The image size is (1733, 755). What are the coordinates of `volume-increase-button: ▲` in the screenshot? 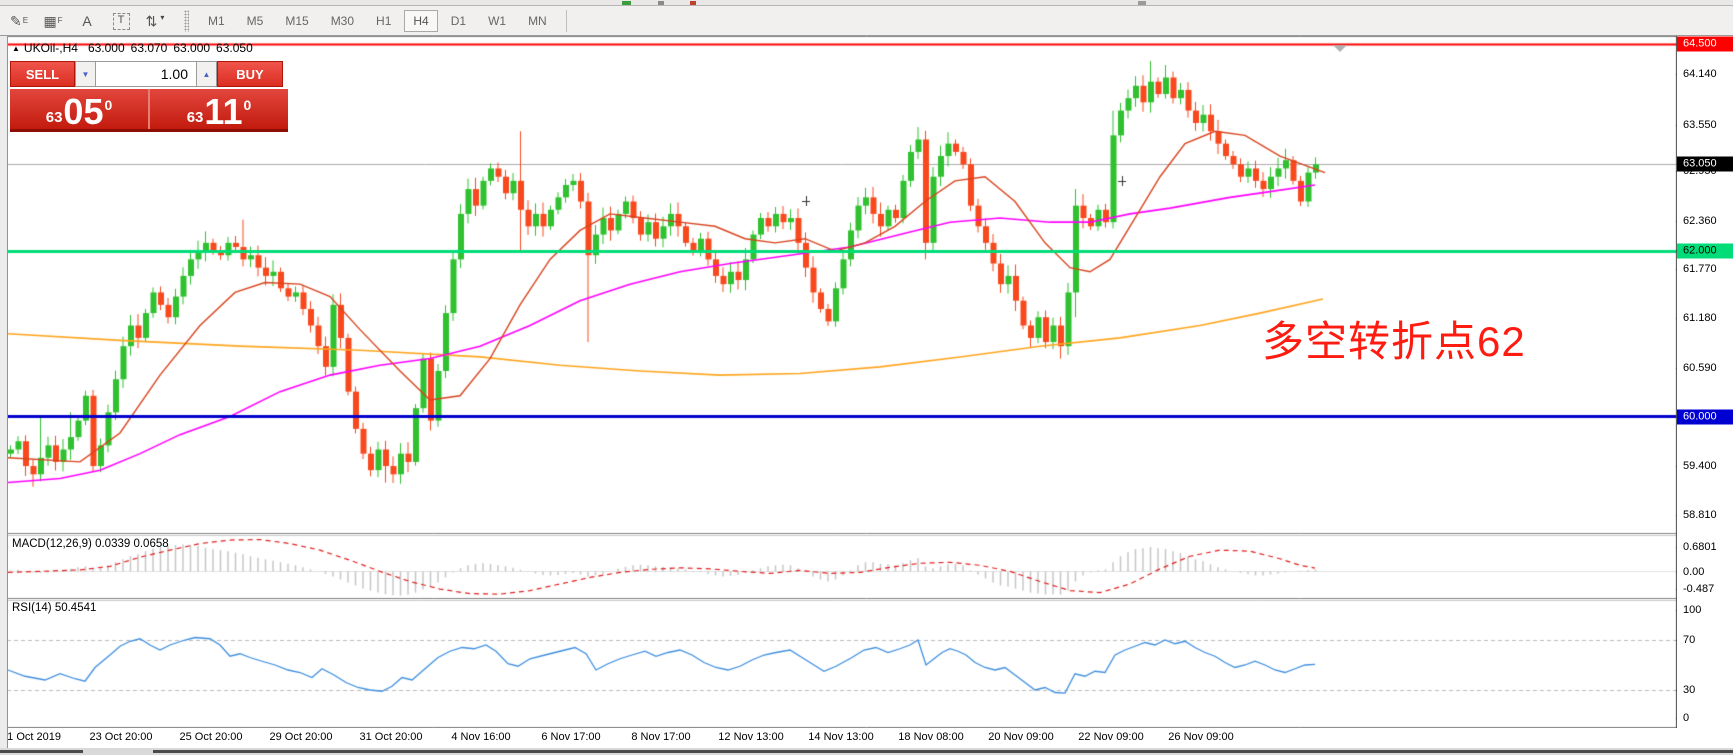 It's located at (206, 74).